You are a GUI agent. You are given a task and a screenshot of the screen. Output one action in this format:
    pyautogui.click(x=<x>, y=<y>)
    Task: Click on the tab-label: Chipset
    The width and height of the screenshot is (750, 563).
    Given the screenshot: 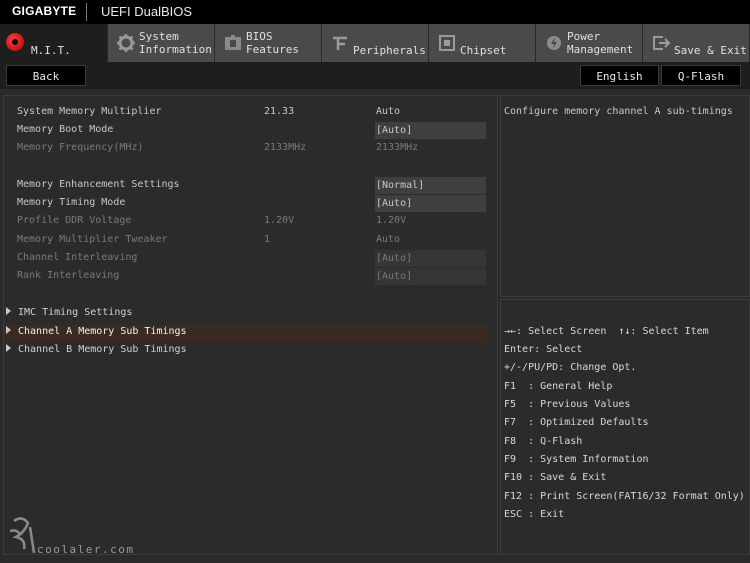 What is the action you would take?
    pyautogui.click(x=483, y=50)
    